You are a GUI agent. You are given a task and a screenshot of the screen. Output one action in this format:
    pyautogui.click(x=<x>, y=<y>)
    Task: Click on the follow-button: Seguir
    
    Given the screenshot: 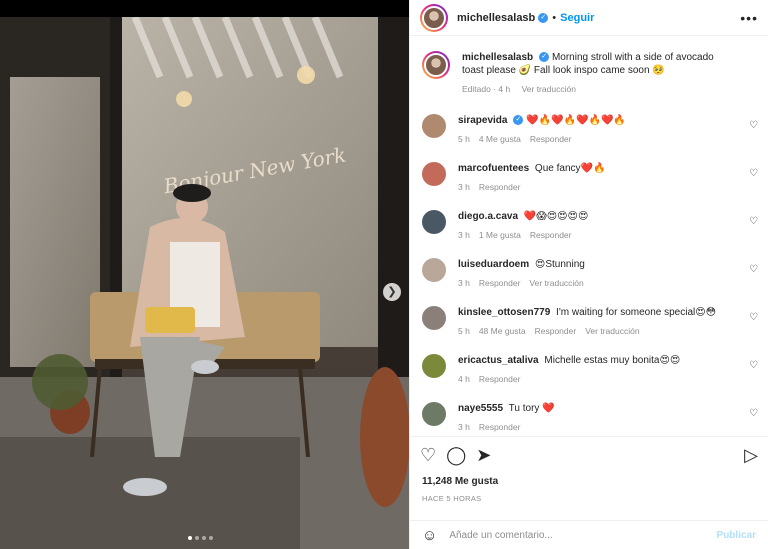 What is the action you would take?
    pyautogui.click(x=577, y=18)
    